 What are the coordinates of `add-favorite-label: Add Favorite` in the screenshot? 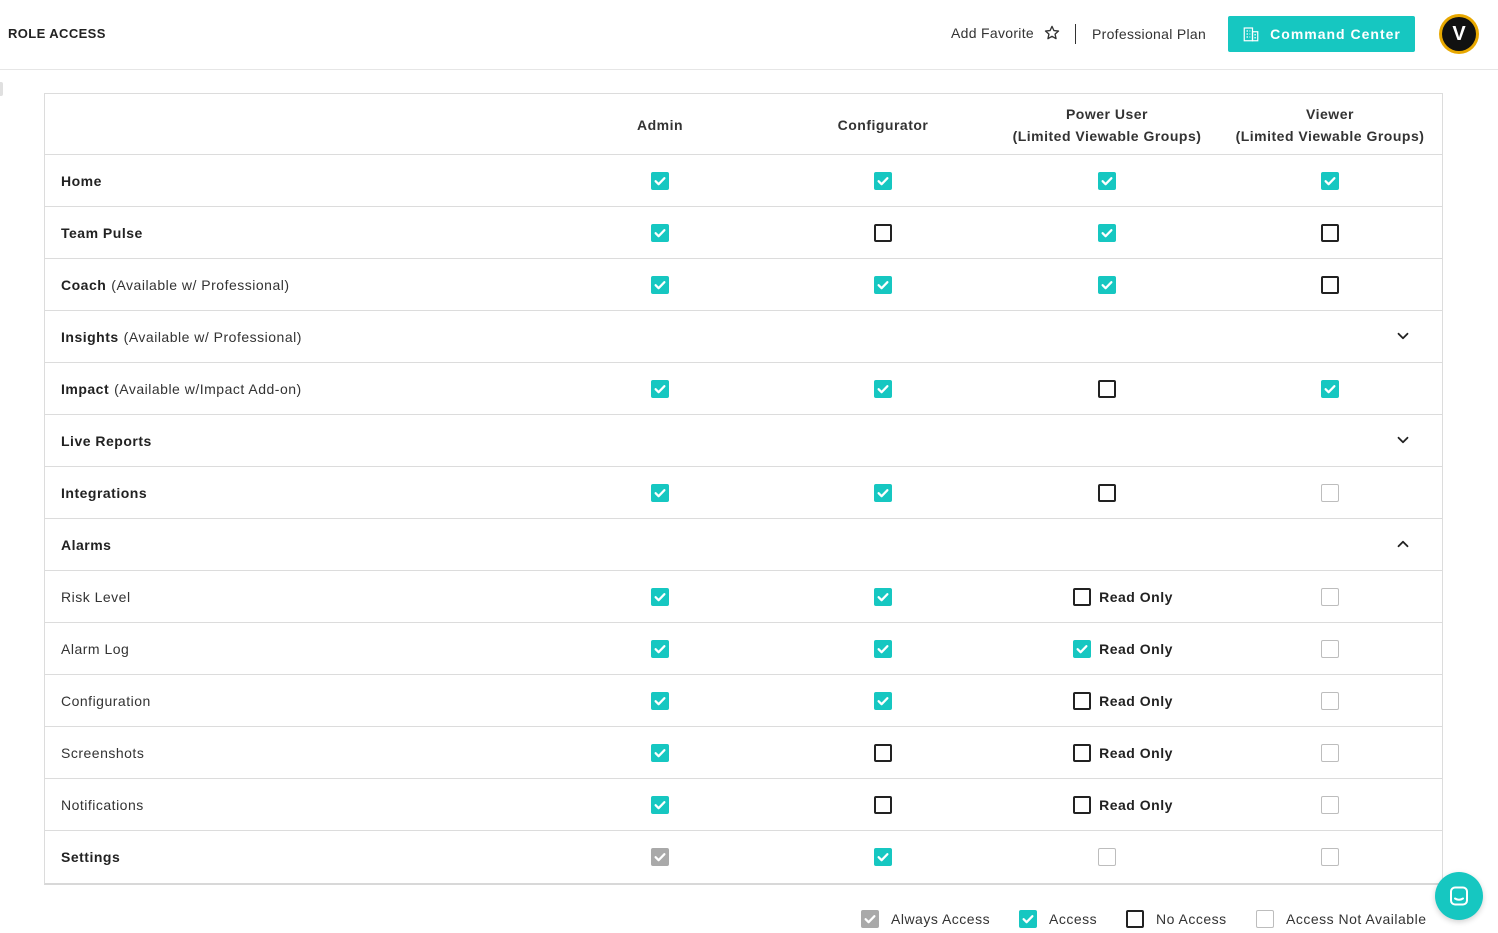 It's located at (992, 33).